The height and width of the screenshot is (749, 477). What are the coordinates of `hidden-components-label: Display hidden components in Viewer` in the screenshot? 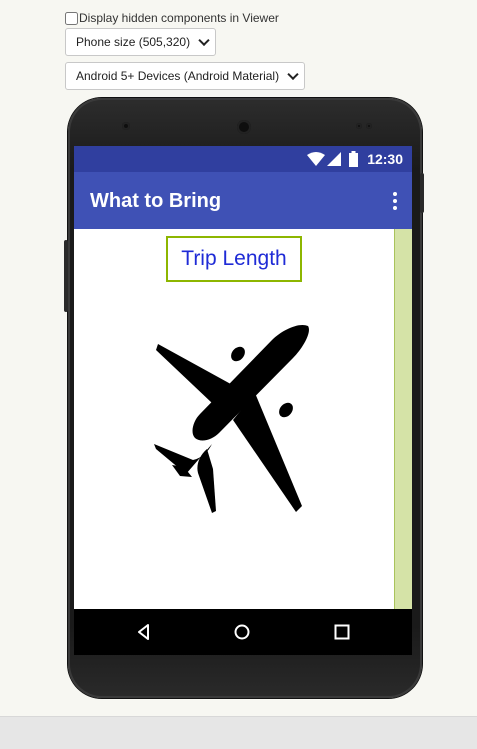 It's located at (179, 18).